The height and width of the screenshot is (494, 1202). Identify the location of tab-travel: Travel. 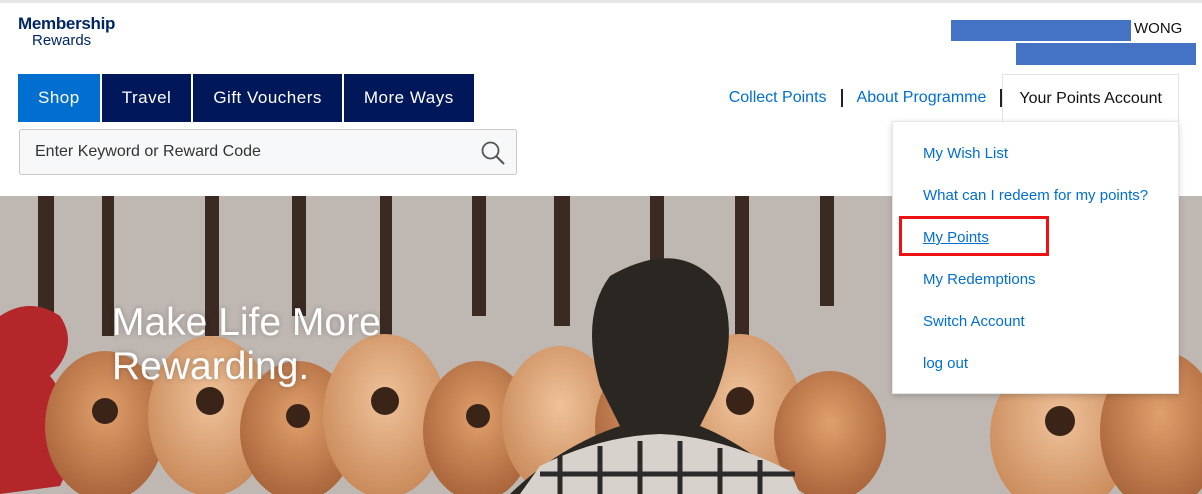
(146, 98).